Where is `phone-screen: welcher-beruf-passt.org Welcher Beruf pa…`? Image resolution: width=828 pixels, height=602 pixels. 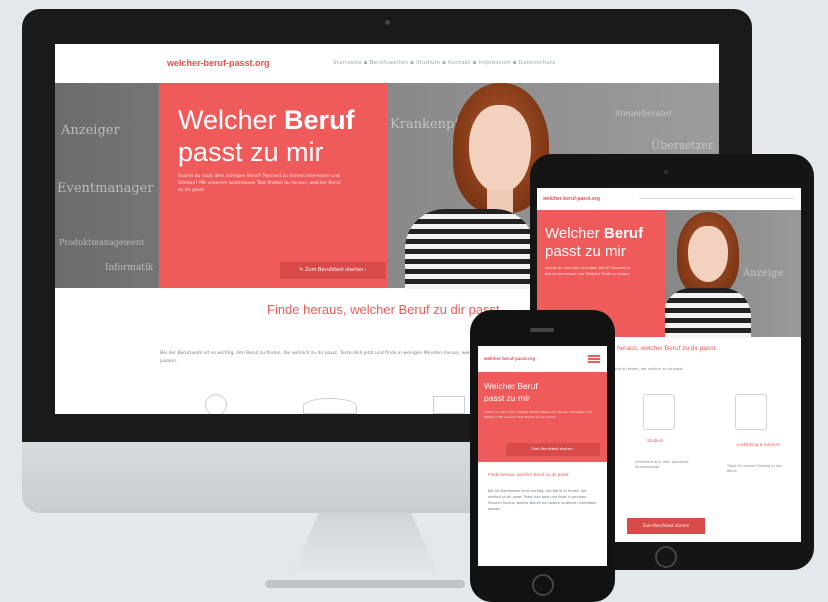
phone-screen: welcher-beruf-passt.org Welcher Beruf pa… is located at coordinates (542, 456).